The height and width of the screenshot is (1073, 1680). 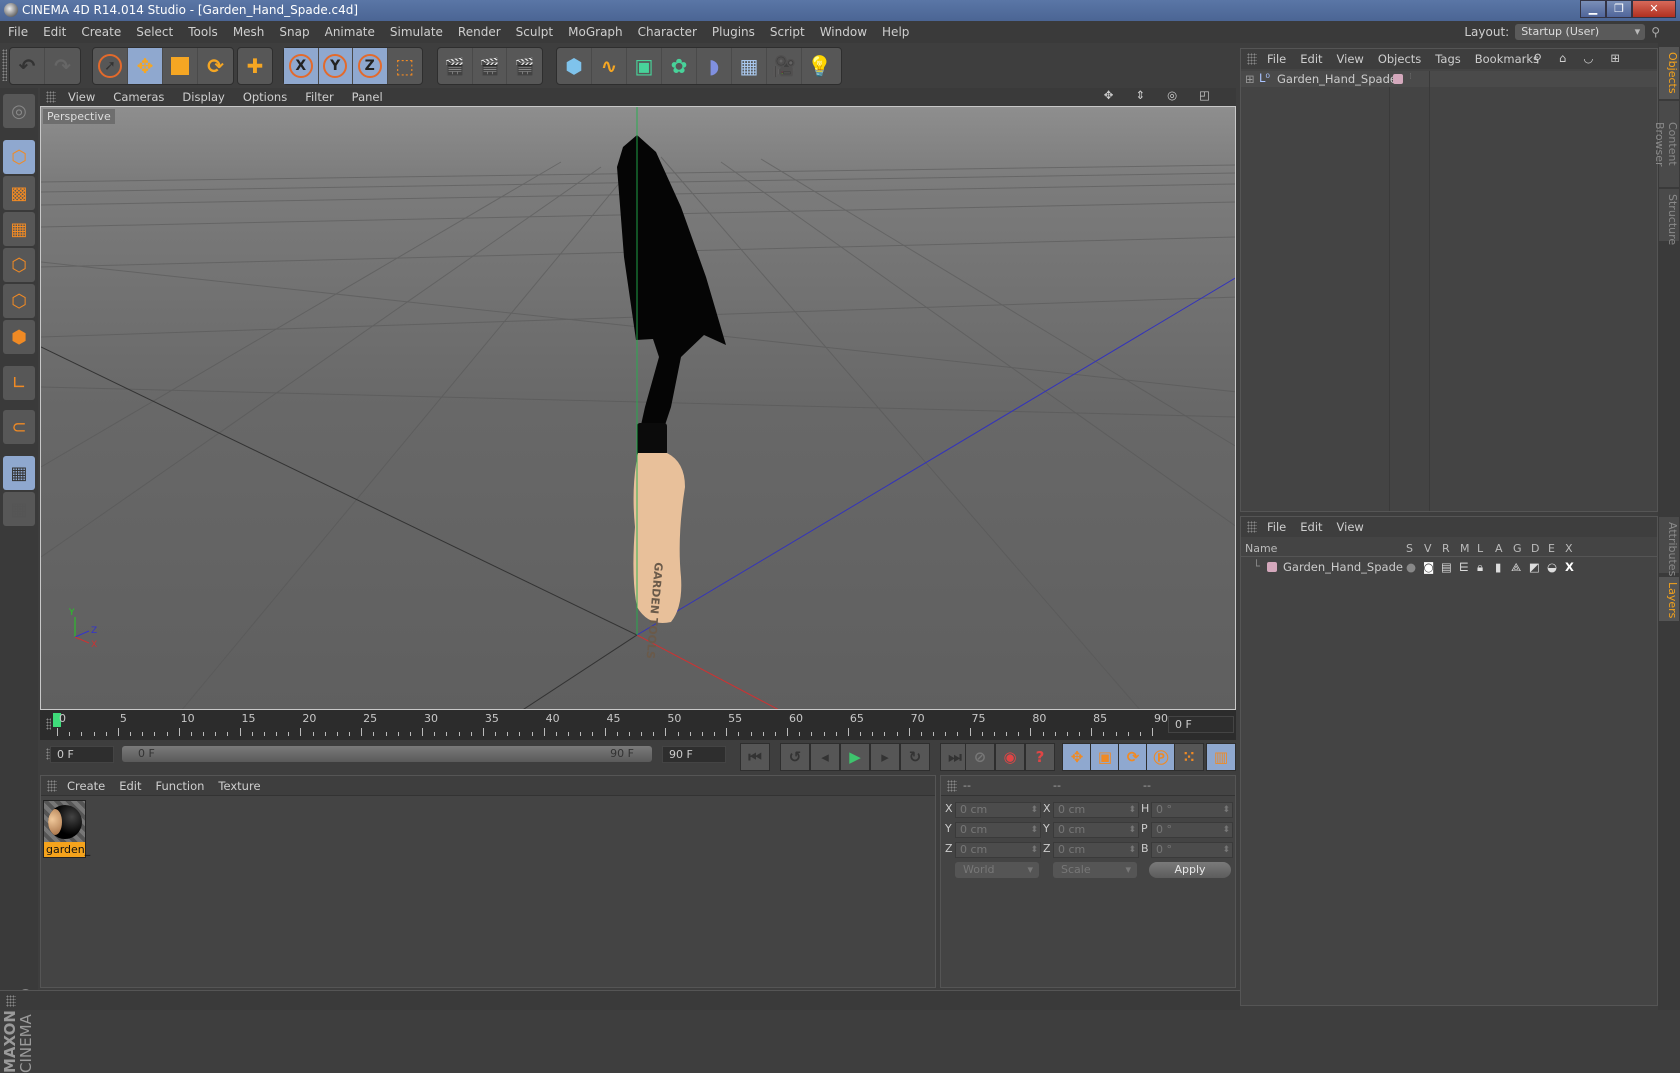 I want to click on snap-magnet-icon: ⊂, so click(x=19, y=427).